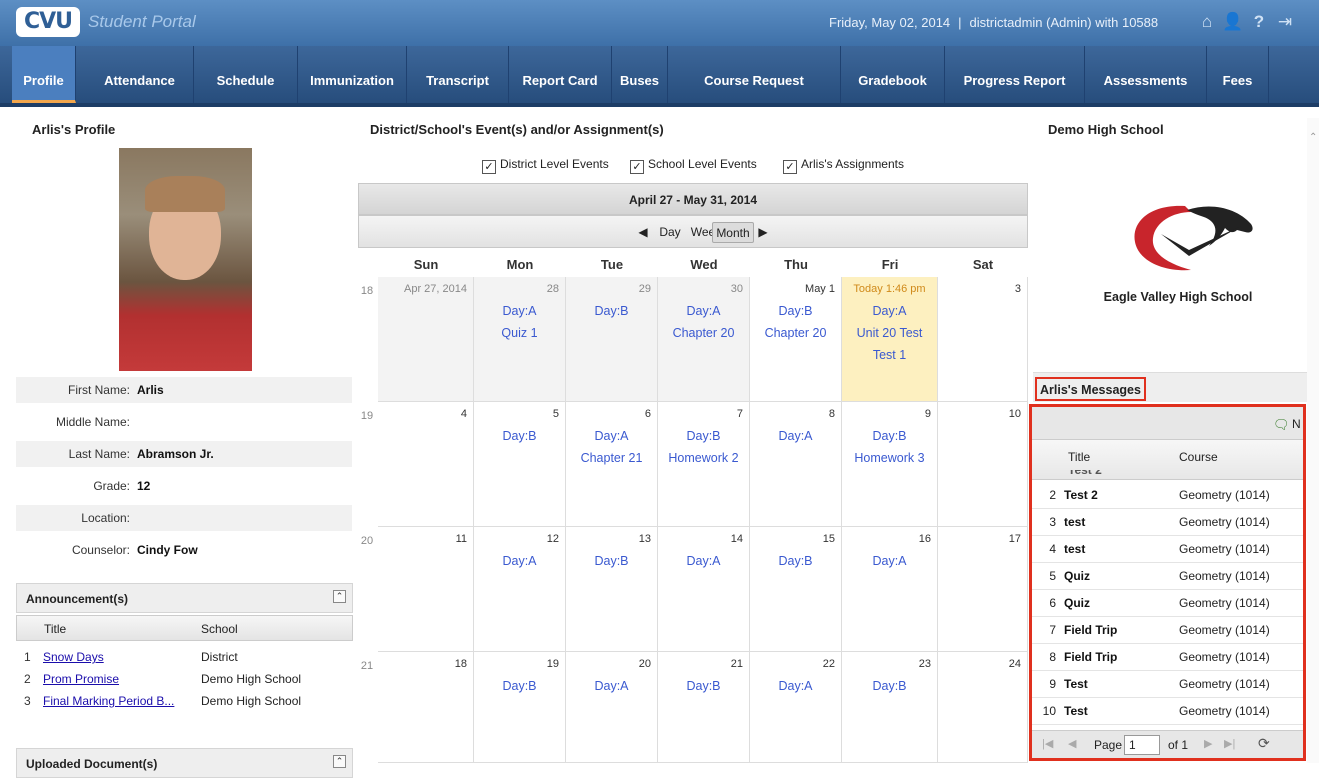 This screenshot has width=1319, height=778. What do you see at coordinates (889, 333) in the screenshot?
I see `calendar-event: Unit 20 Test` at bounding box center [889, 333].